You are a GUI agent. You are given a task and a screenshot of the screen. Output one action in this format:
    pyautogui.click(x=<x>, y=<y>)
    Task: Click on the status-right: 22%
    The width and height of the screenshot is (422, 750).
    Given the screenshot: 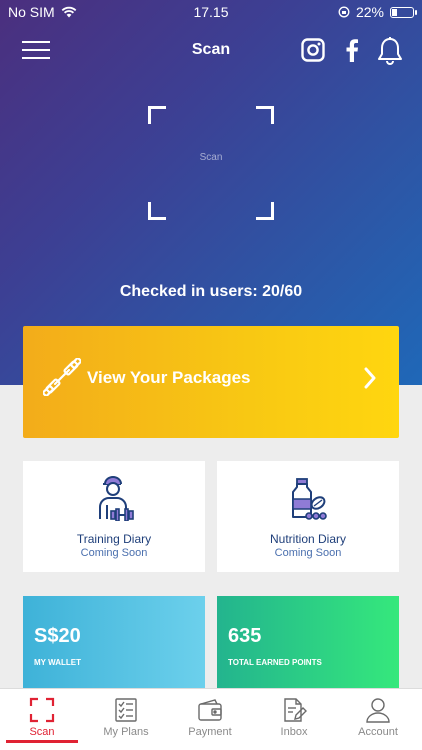 What is the action you would take?
    pyautogui.click(x=377, y=12)
    